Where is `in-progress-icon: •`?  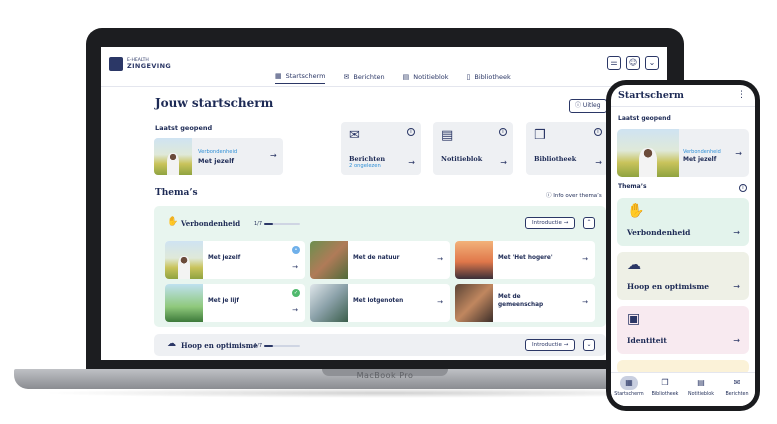 in-progress-icon: • is located at coordinates (296, 250).